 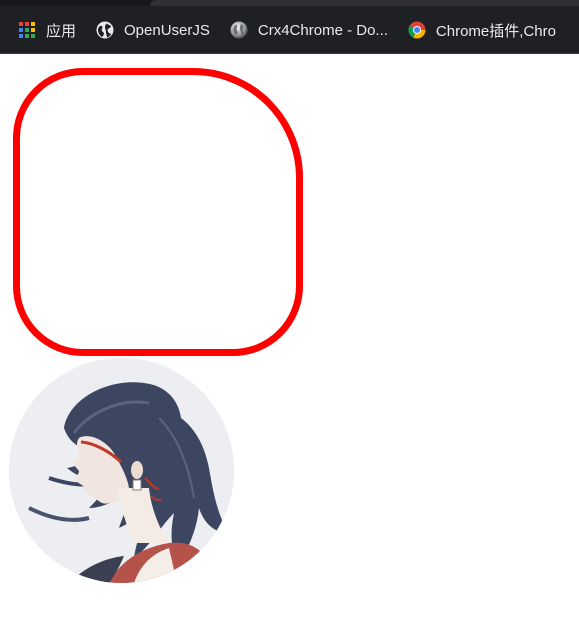 What do you see at coordinates (105, 30) in the screenshot?
I see `globe-icon` at bounding box center [105, 30].